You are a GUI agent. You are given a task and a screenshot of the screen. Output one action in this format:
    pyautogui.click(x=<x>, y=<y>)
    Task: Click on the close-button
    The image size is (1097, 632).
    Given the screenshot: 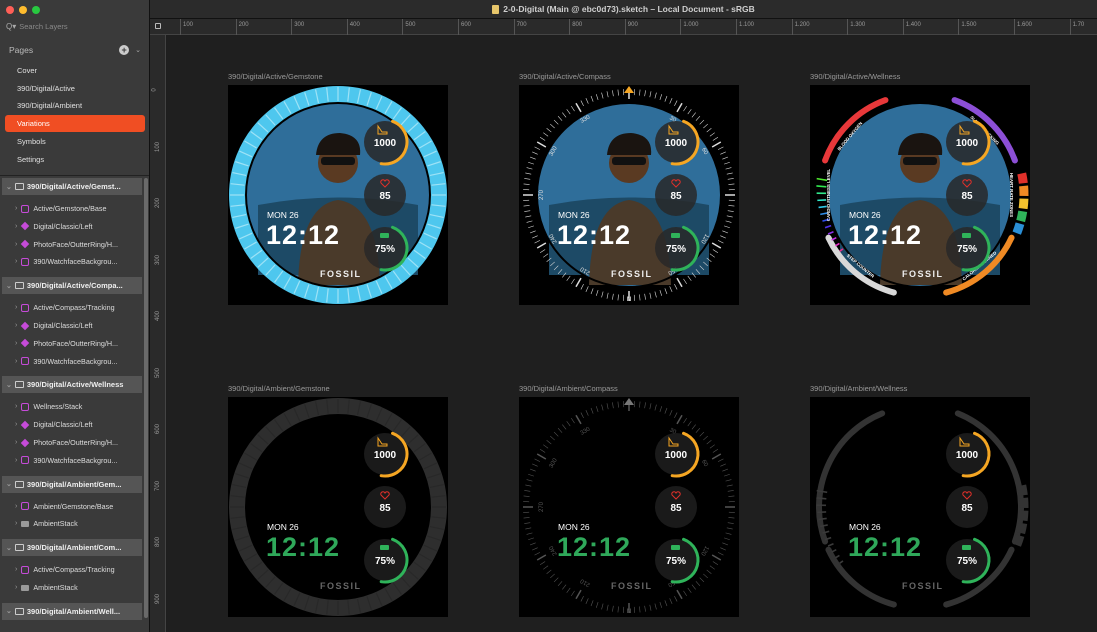 What is the action you would take?
    pyautogui.click(x=10, y=10)
    